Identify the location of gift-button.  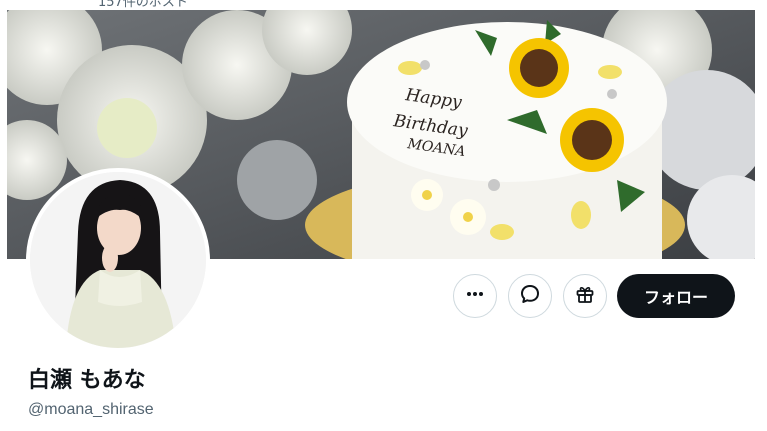
(585, 296).